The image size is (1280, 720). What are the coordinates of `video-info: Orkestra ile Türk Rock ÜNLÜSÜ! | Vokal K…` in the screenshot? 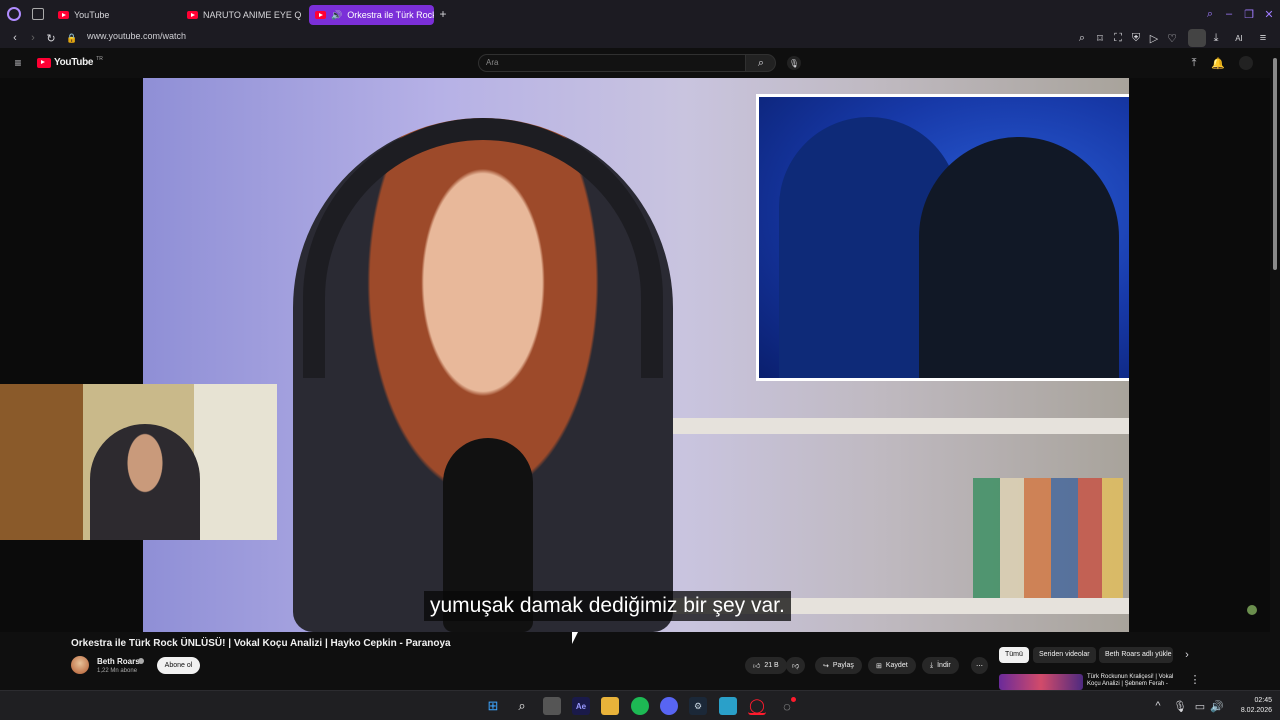 It's located at (635, 661).